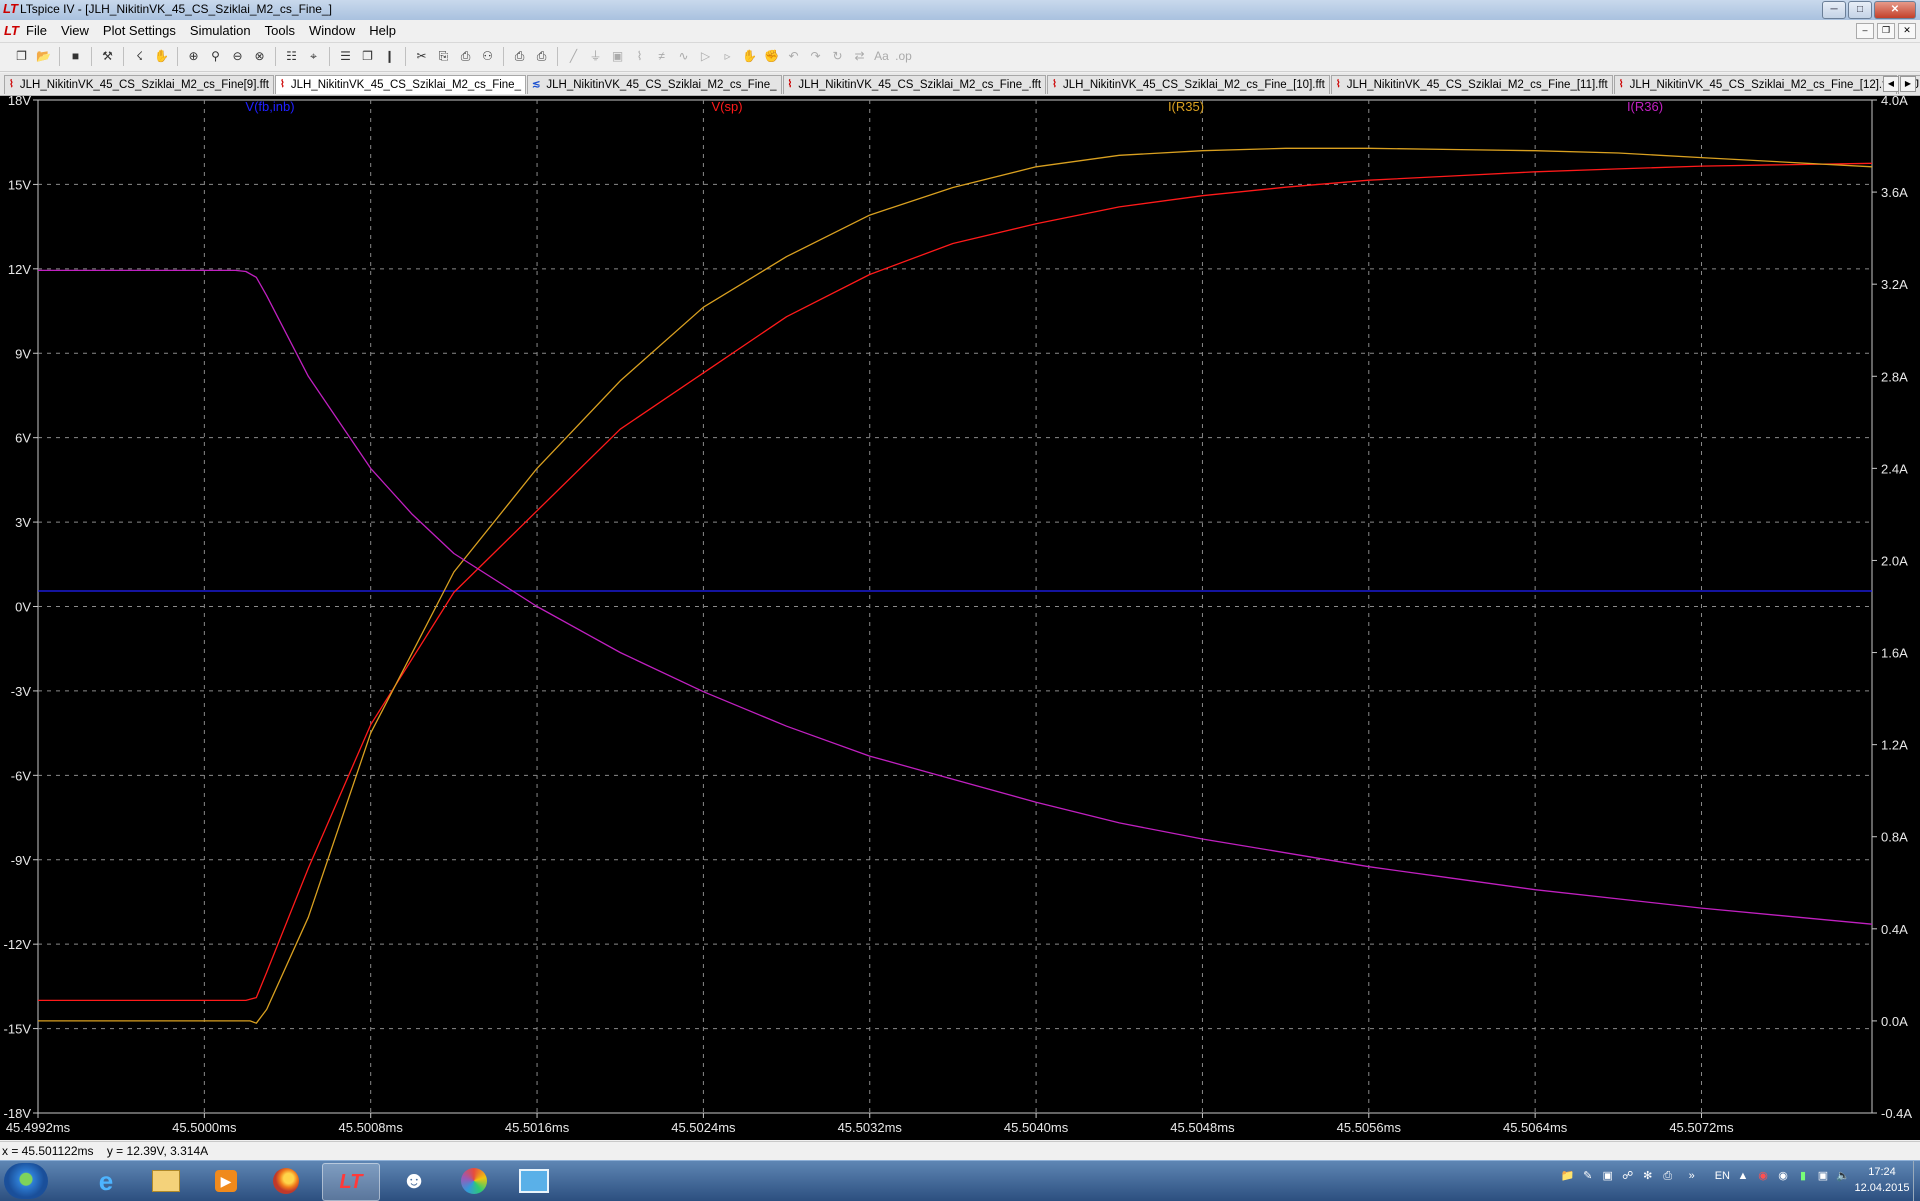 Image resolution: width=1920 pixels, height=1201 pixels. Describe the element at coordinates (75, 30) in the screenshot. I see `menu-view: View` at that location.